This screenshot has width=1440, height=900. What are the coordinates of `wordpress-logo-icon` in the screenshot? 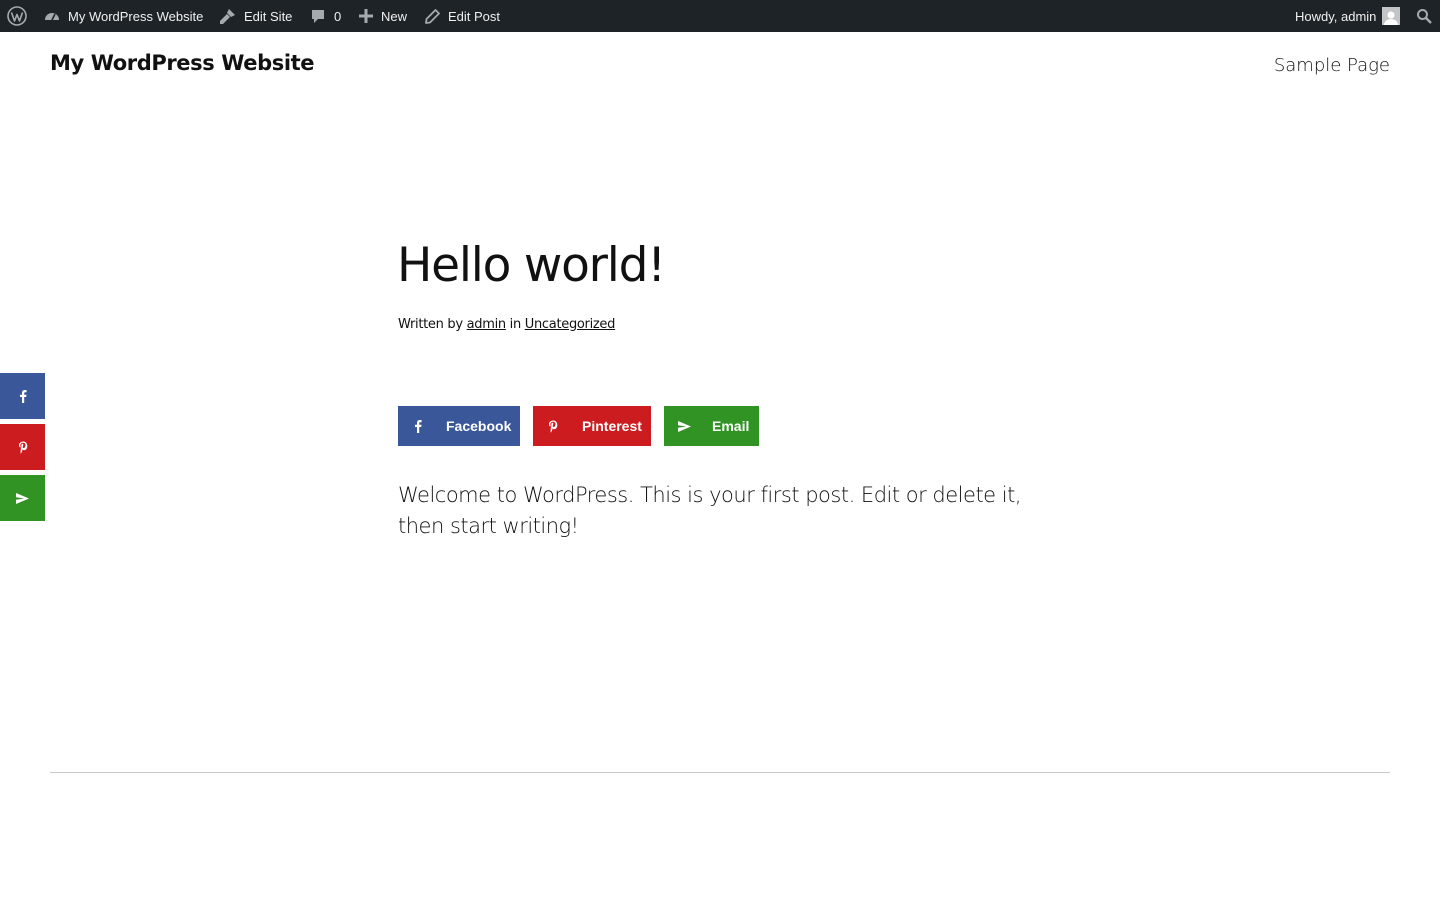 It's located at (17, 16).